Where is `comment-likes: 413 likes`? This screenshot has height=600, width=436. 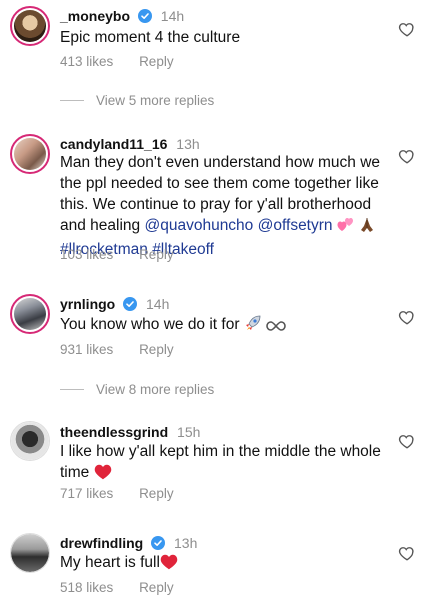
comment-likes: 413 likes is located at coordinates (86, 61).